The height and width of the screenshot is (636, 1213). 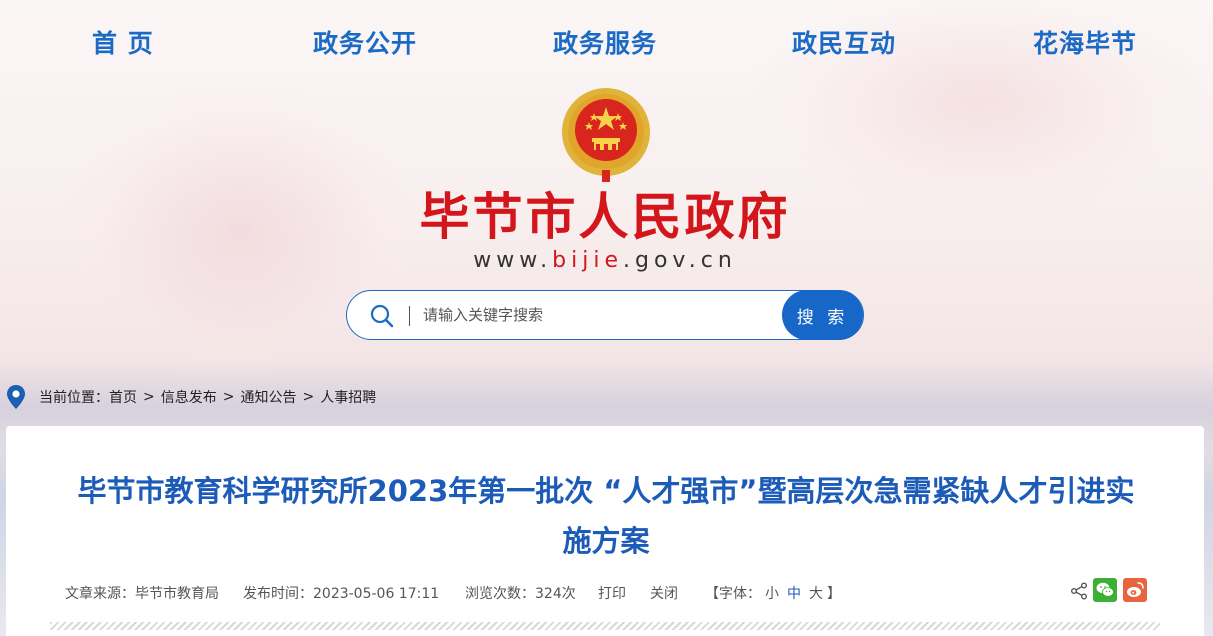 What do you see at coordinates (844, 44) in the screenshot?
I see `nav-public-interaction: 政民互动` at bounding box center [844, 44].